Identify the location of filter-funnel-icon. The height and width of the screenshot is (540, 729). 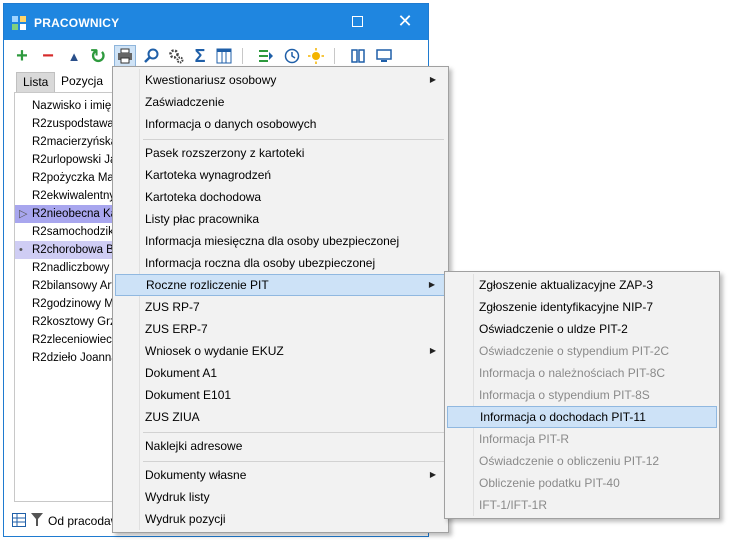
(37, 520).